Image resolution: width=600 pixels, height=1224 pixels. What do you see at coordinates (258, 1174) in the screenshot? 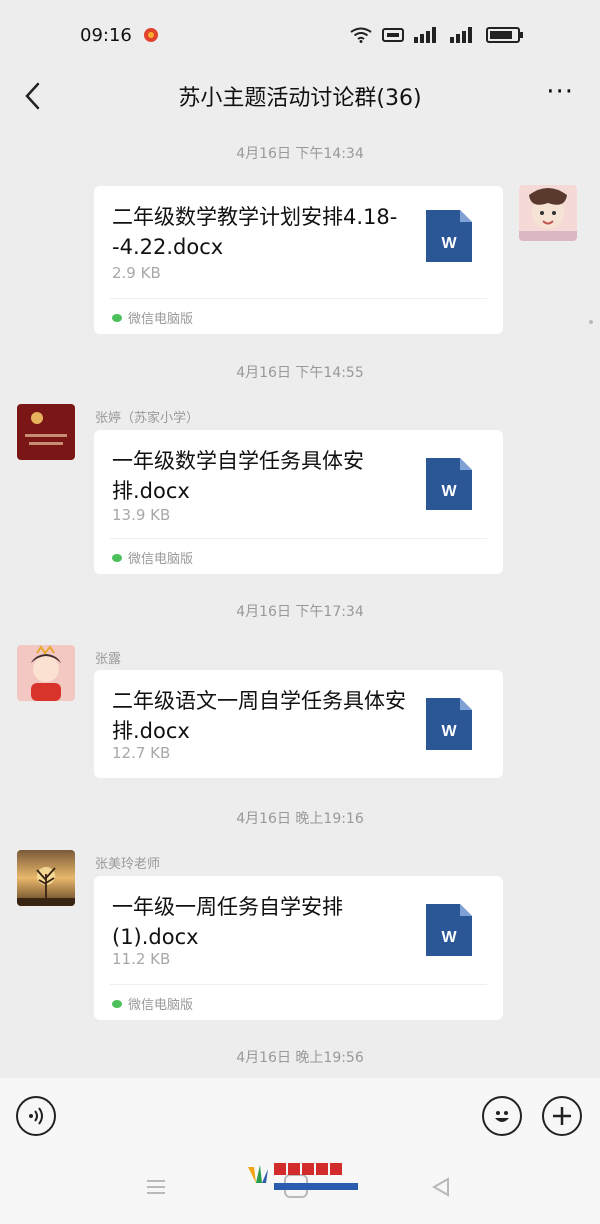
I see `watermark-icon` at bounding box center [258, 1174].